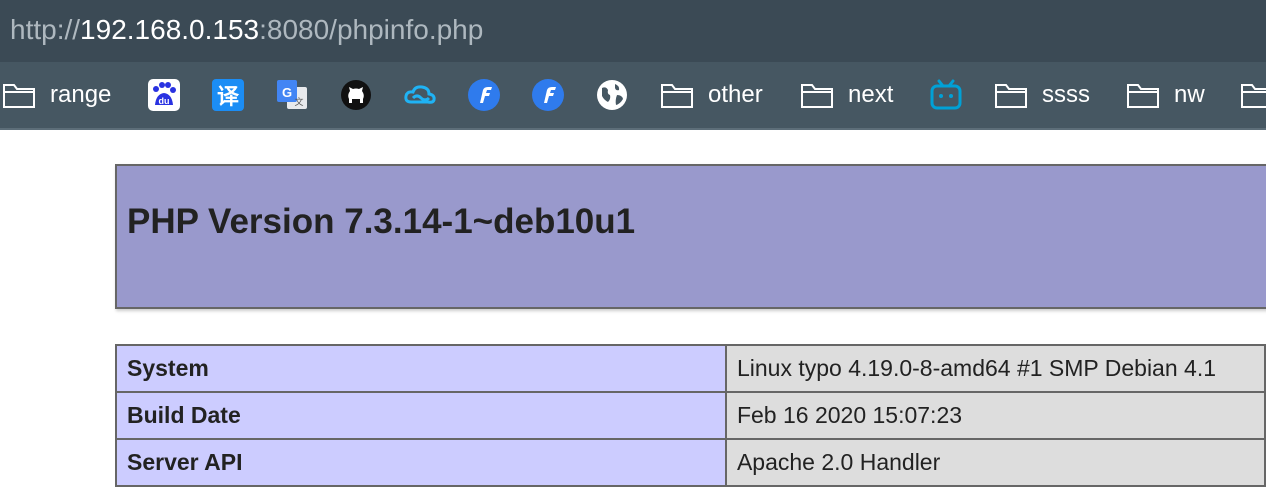 Image resolution: width=1266 pixels, height=494 pixels. I want to click on bookmark-label: other, so click(735, 94).